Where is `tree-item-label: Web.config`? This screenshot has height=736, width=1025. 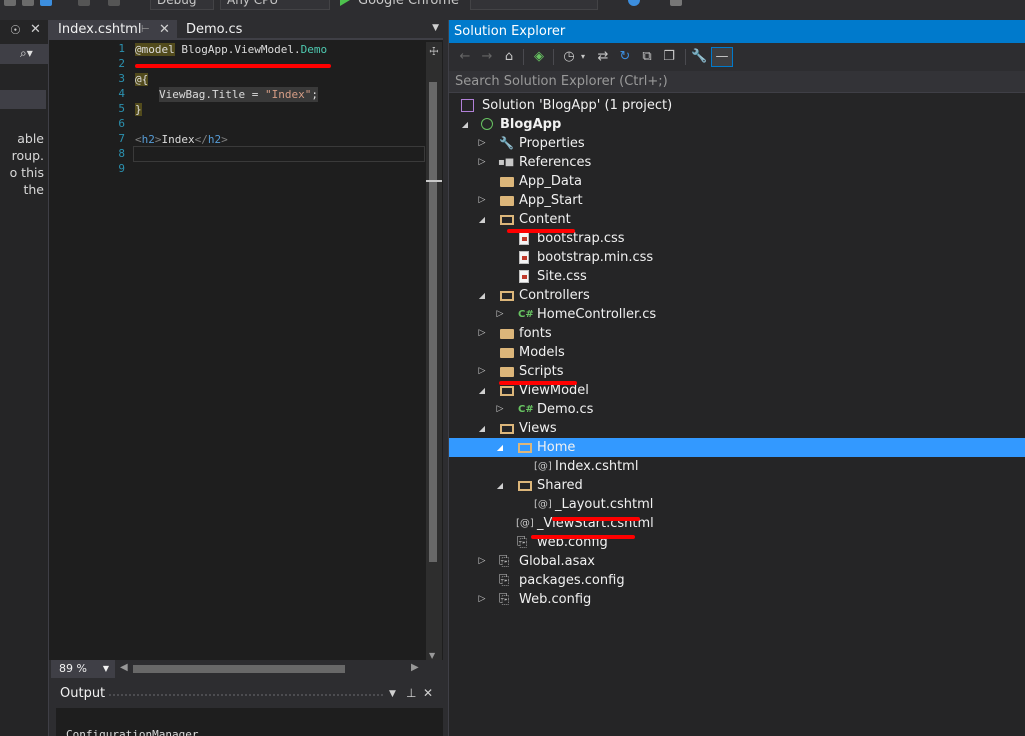 tree-item-label: Web.config is located at coordinates (555, 599).